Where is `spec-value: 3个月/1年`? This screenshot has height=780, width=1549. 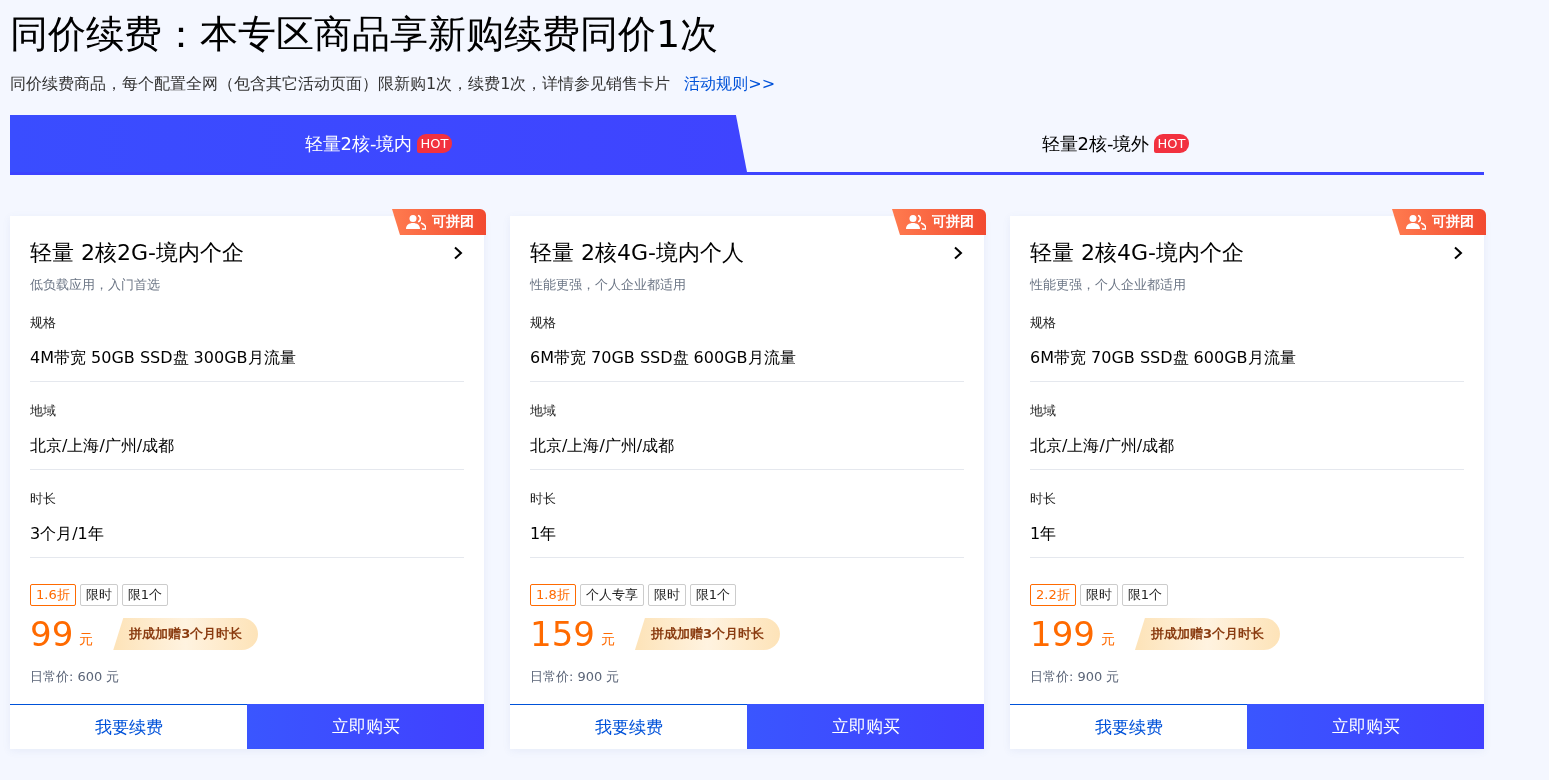
spec-value: 3个月/1年 is located at coordinates (67, 534).